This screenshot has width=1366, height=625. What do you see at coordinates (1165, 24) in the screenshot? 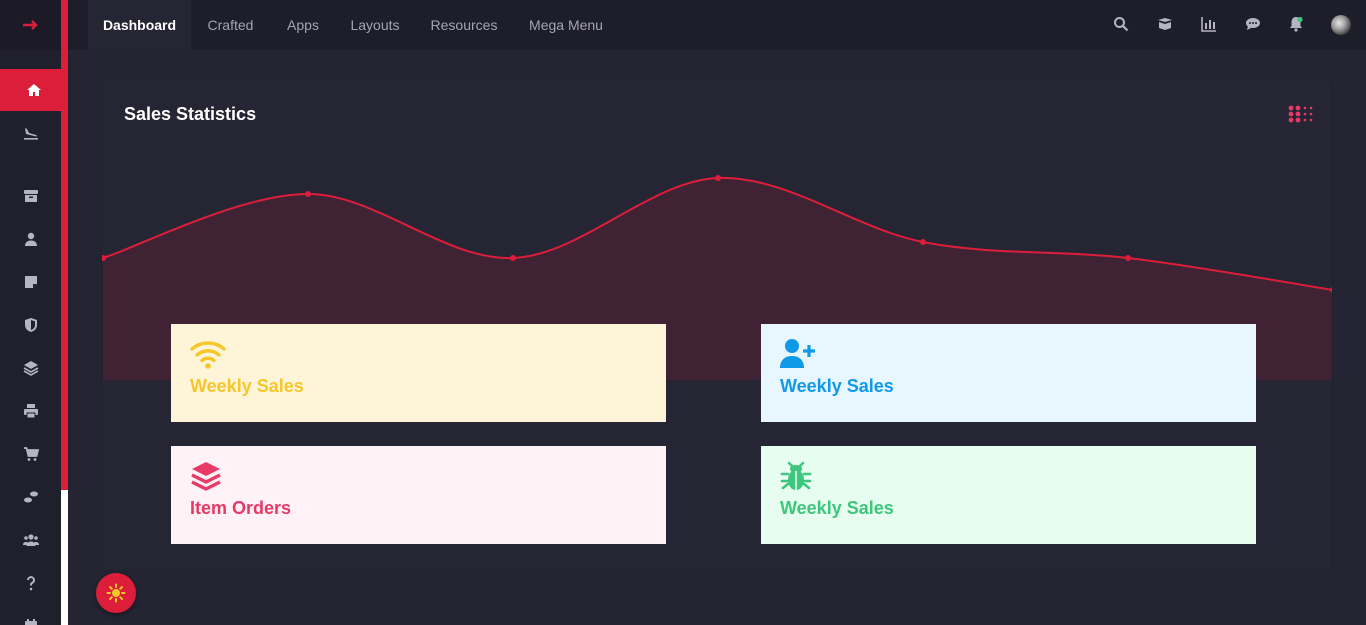
I see `box-icon` at bounding box center [1165, 24].